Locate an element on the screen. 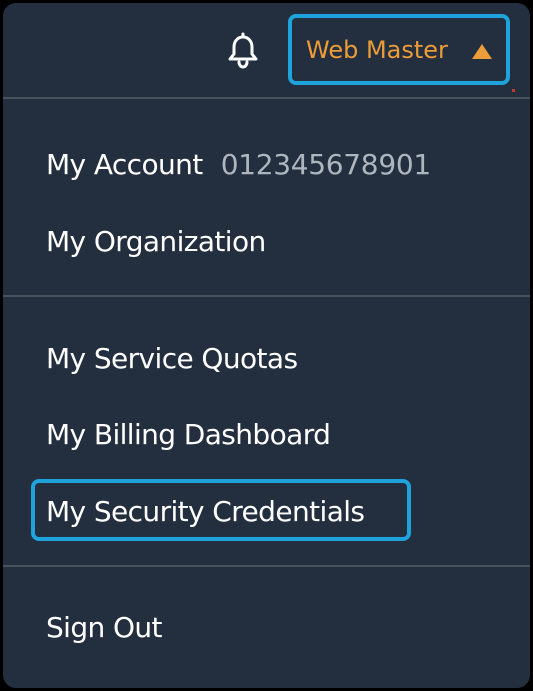 The image size is (533, 691). user-name-label: Web Master is located at coordinates (377, 49).